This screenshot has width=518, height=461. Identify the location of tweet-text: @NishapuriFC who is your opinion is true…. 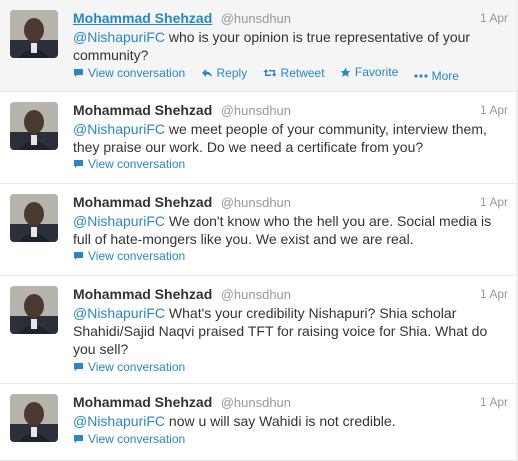
(289, 46).